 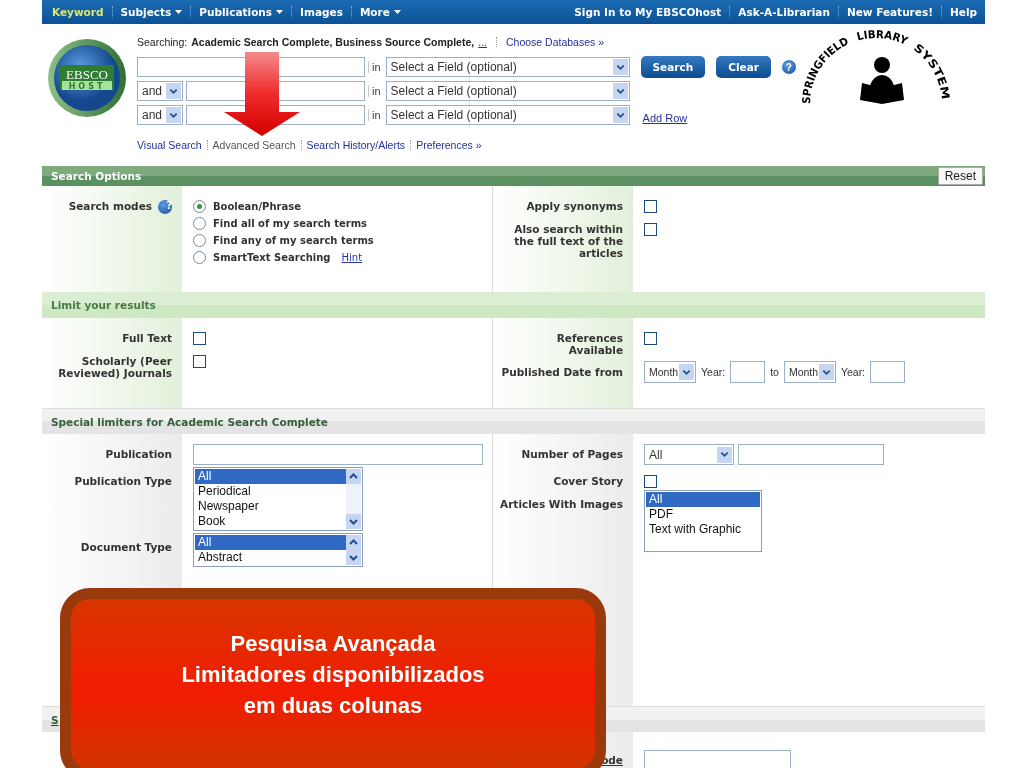 What do you see at coordinates (257, 206) in the screenshot?
I see `radio-label: Boolean/Phrase` at bounding box center [257, 206].